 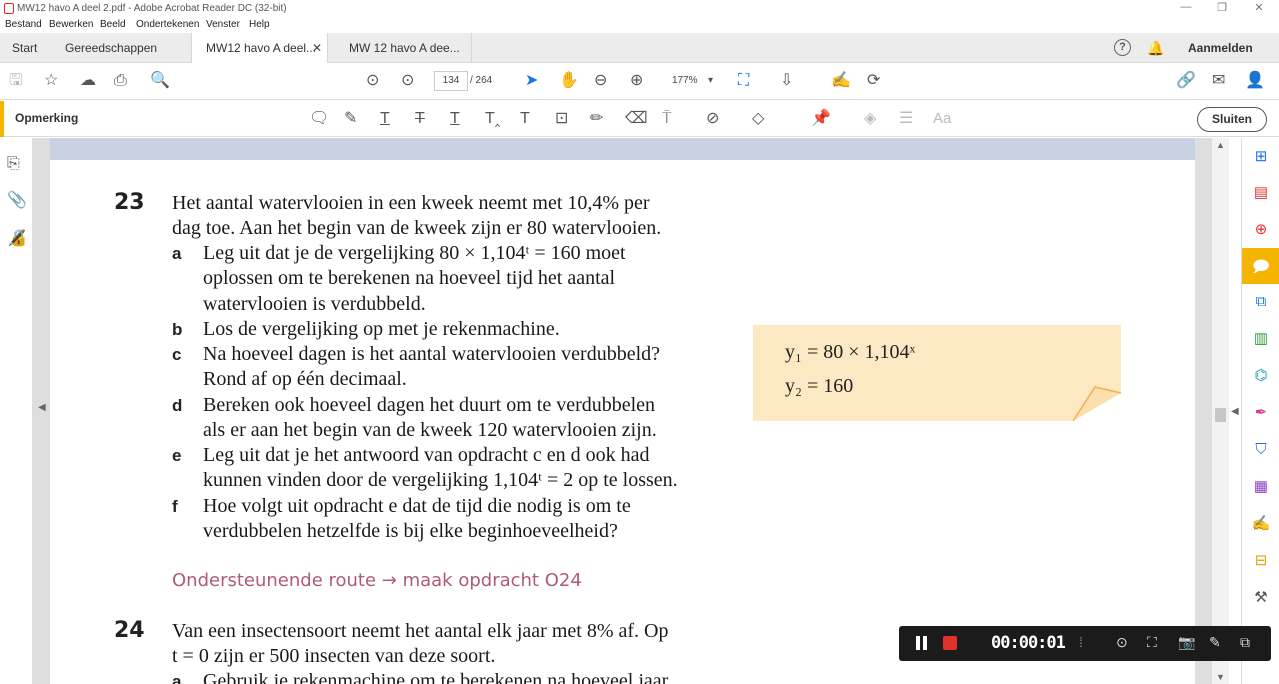 What do you see at coordinates (407, 81) in the screenshot?
I see `next-page-icon: ⊙` at bounding box center [407, 81].